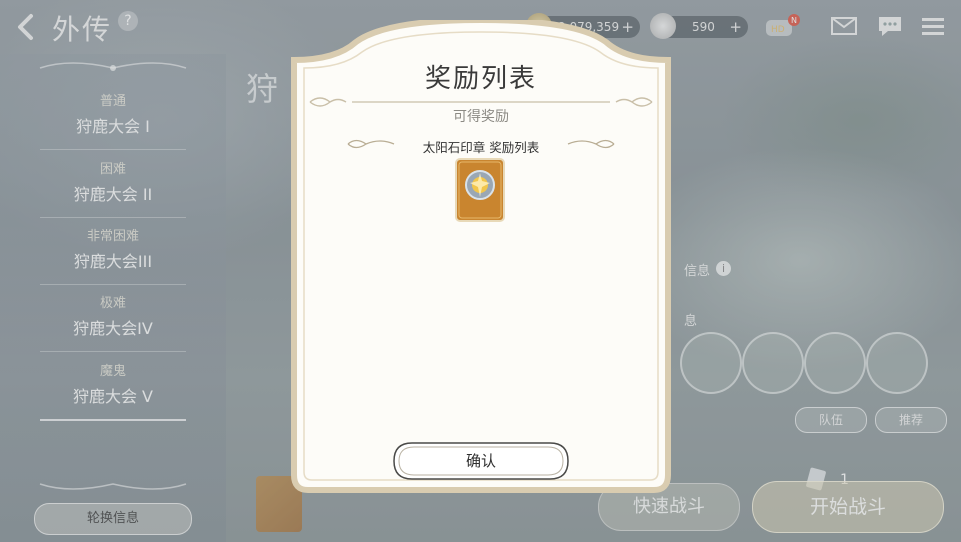  What do you see at coordinates (481, 461) in the screenshot?
I see `confirm-button: 确认` at bounding box center [481, 461].